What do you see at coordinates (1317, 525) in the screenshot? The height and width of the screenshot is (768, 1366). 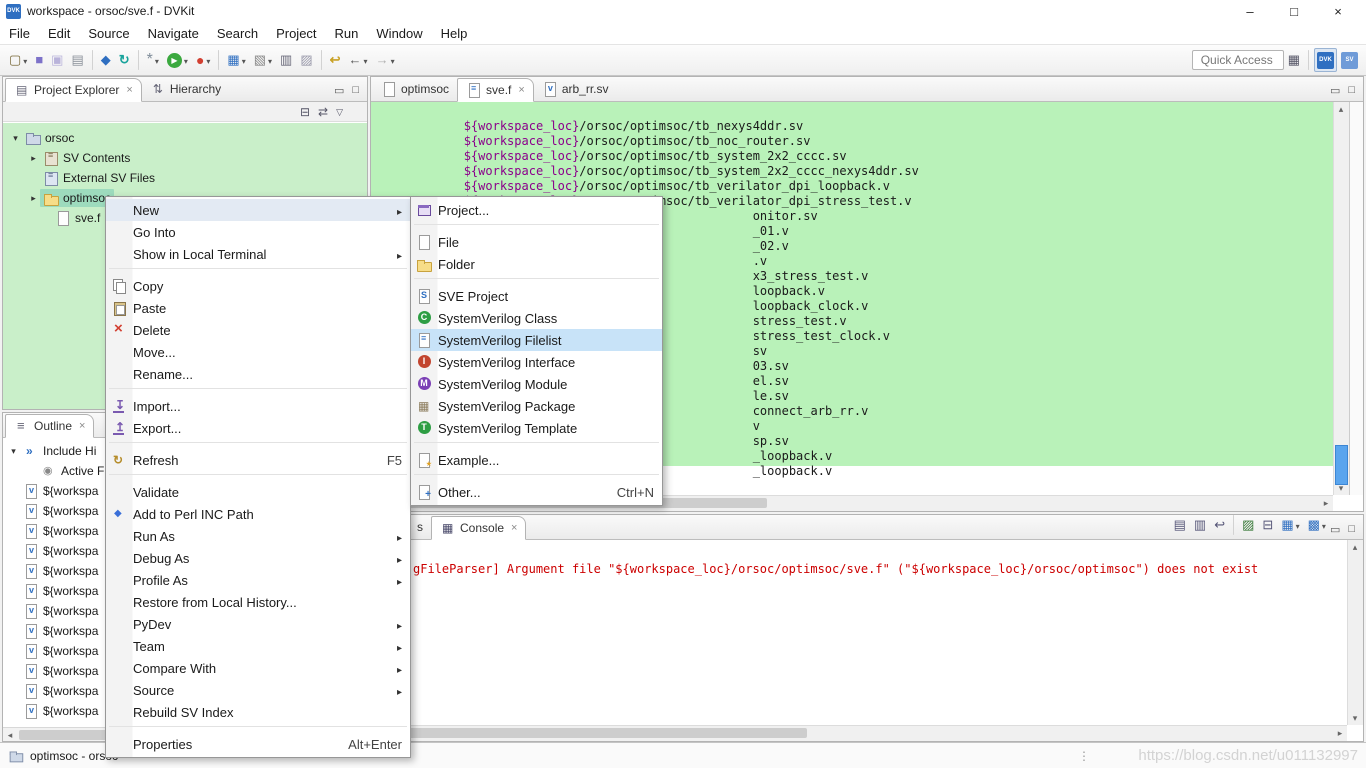 I see `console-toolbar-button: ▩` at bounding box center [1317, 525].